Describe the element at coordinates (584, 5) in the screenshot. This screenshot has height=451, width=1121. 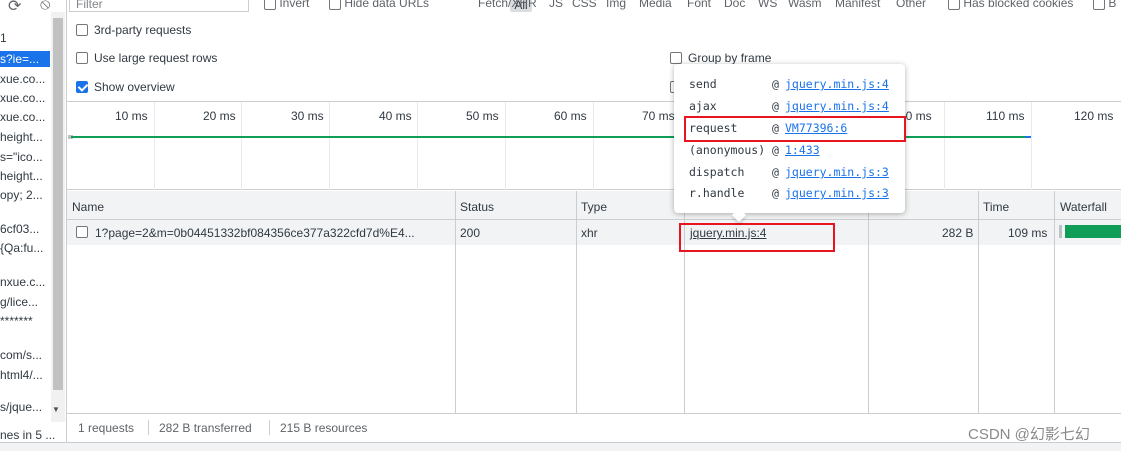
I see `type-filter-css: CSS` at that location.